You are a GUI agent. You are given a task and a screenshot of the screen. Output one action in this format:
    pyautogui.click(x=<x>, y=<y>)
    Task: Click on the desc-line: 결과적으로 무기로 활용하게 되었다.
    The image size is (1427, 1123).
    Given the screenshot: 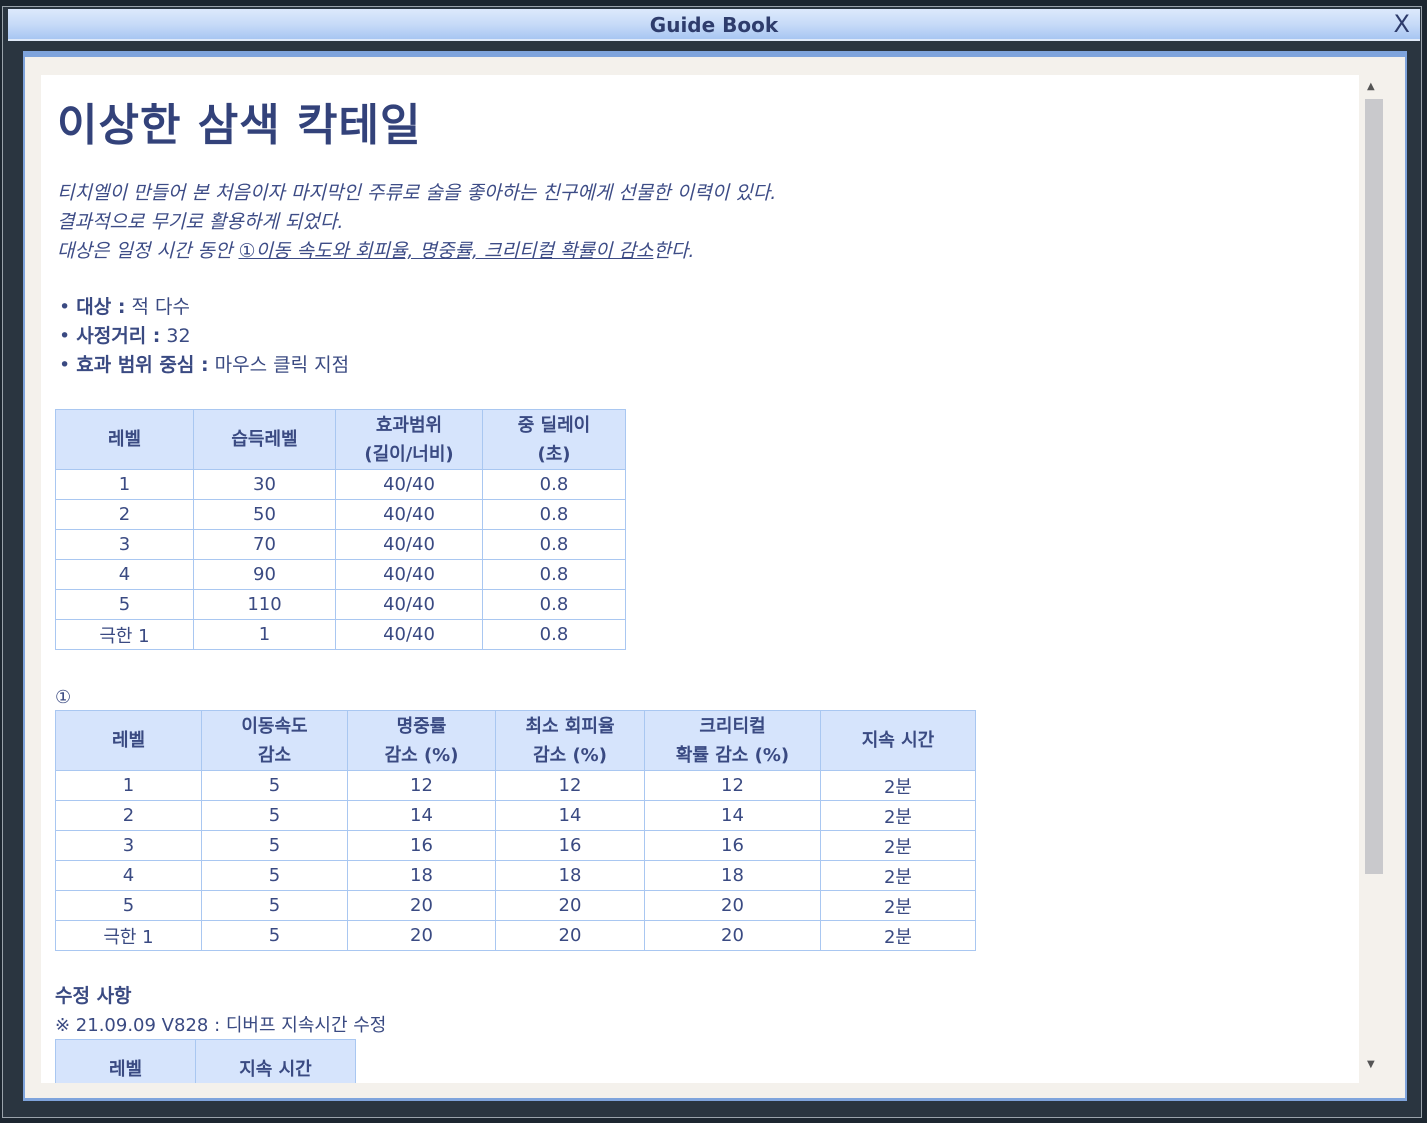 What is the action you would take?
    pyautogui.click(x=200, y=222)
    